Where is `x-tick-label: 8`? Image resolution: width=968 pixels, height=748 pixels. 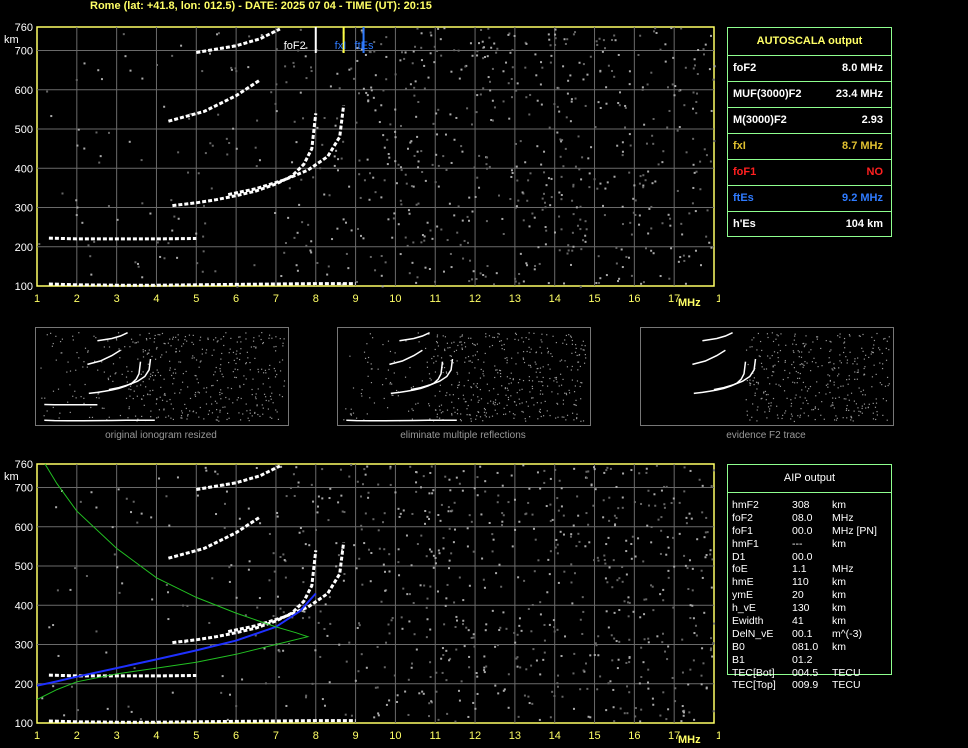 x-tick-label: 8 is located at coordinates (316, 299).